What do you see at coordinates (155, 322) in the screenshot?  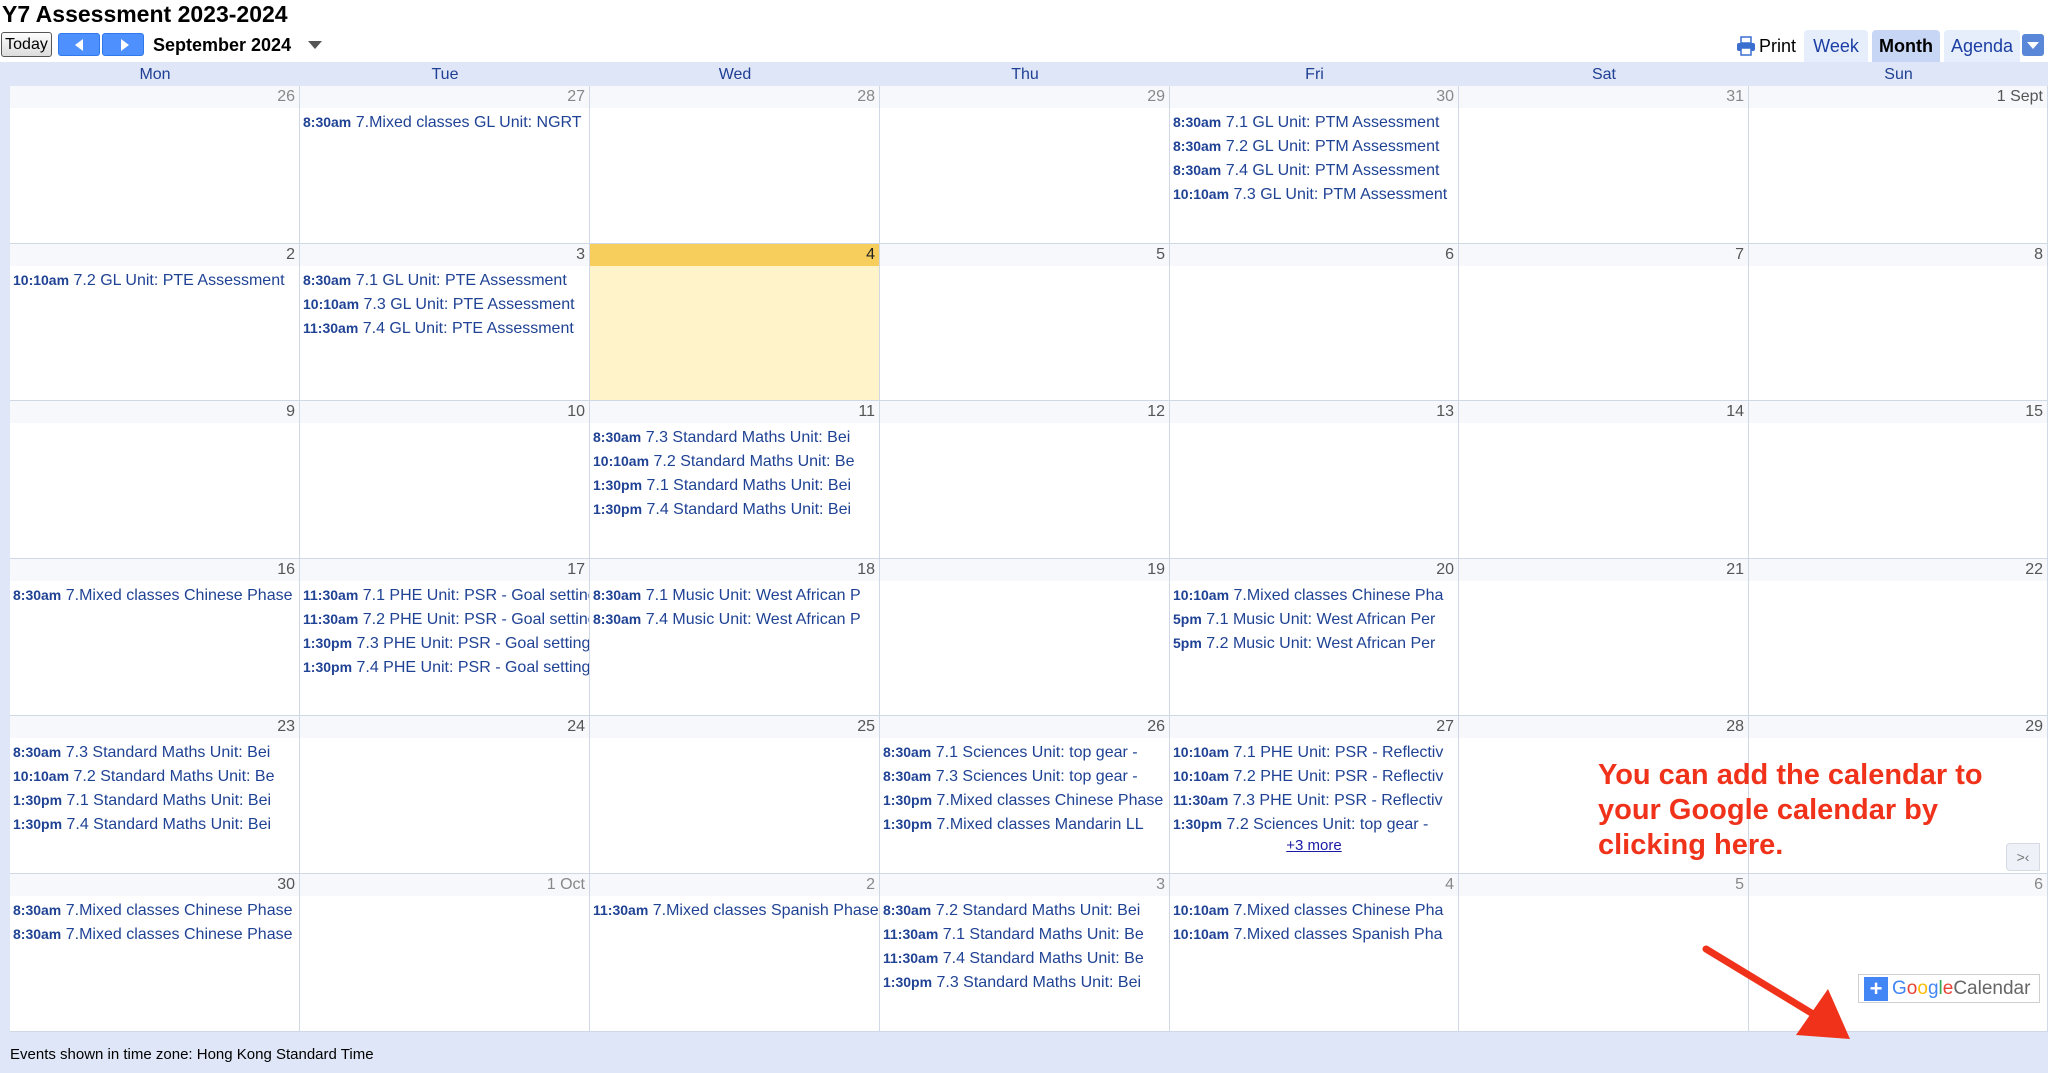 I see `day-cell: 2 10:10am 7.2 GL Unit: PTE Assessment` at bounding box center [155, 322].